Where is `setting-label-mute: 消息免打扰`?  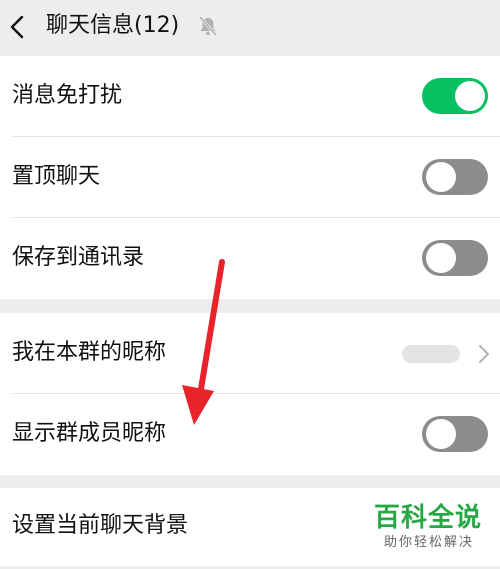
setting-label-mute: 消息免打扰 is located at coordinates (67, 95).